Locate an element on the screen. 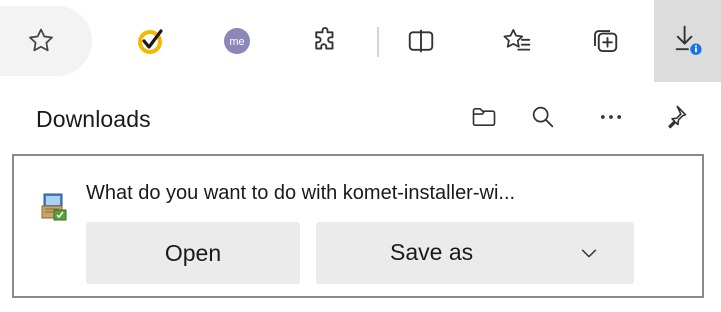  more-options-button is located at coordinates (611, 119).